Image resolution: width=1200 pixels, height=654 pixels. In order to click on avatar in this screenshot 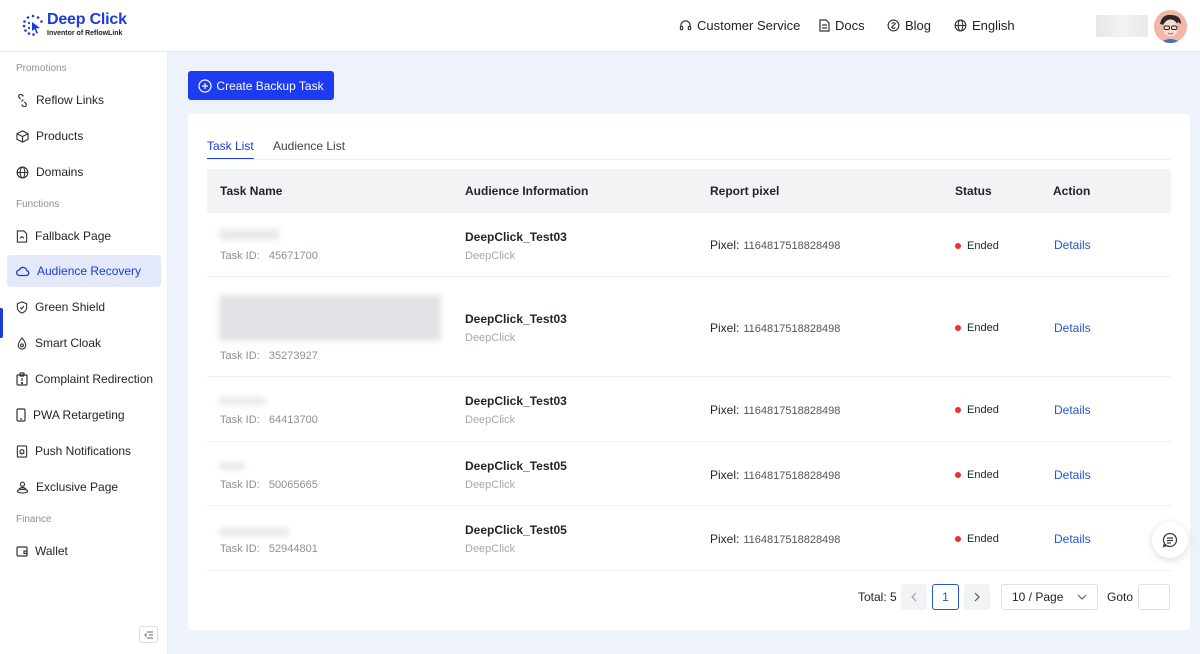, I will do `click(1170, 26)`.